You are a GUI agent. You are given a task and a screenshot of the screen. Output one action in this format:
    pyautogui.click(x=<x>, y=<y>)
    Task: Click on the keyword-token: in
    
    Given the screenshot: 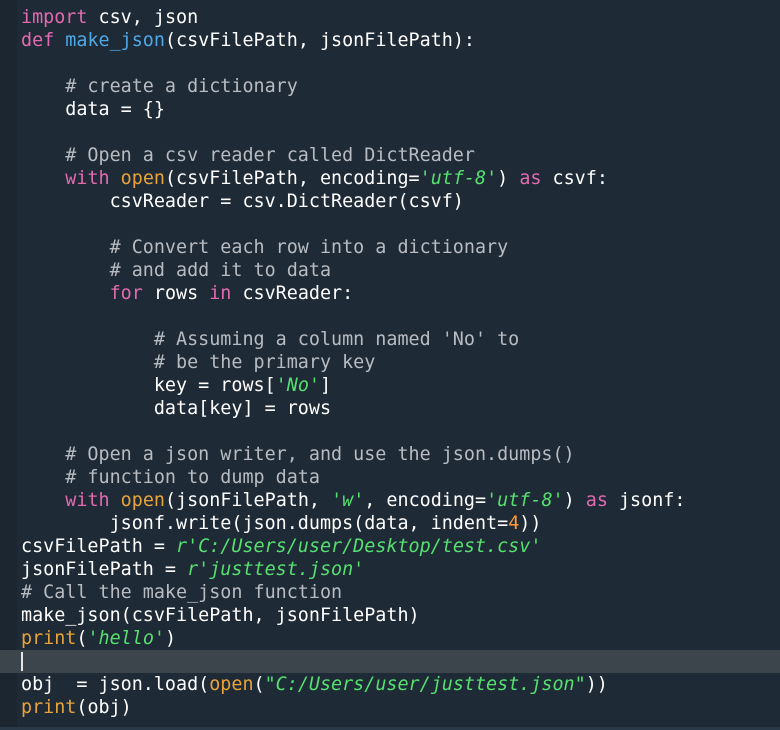 What is the action you would take?
    pyautogui.click(x=220, y=293)
    